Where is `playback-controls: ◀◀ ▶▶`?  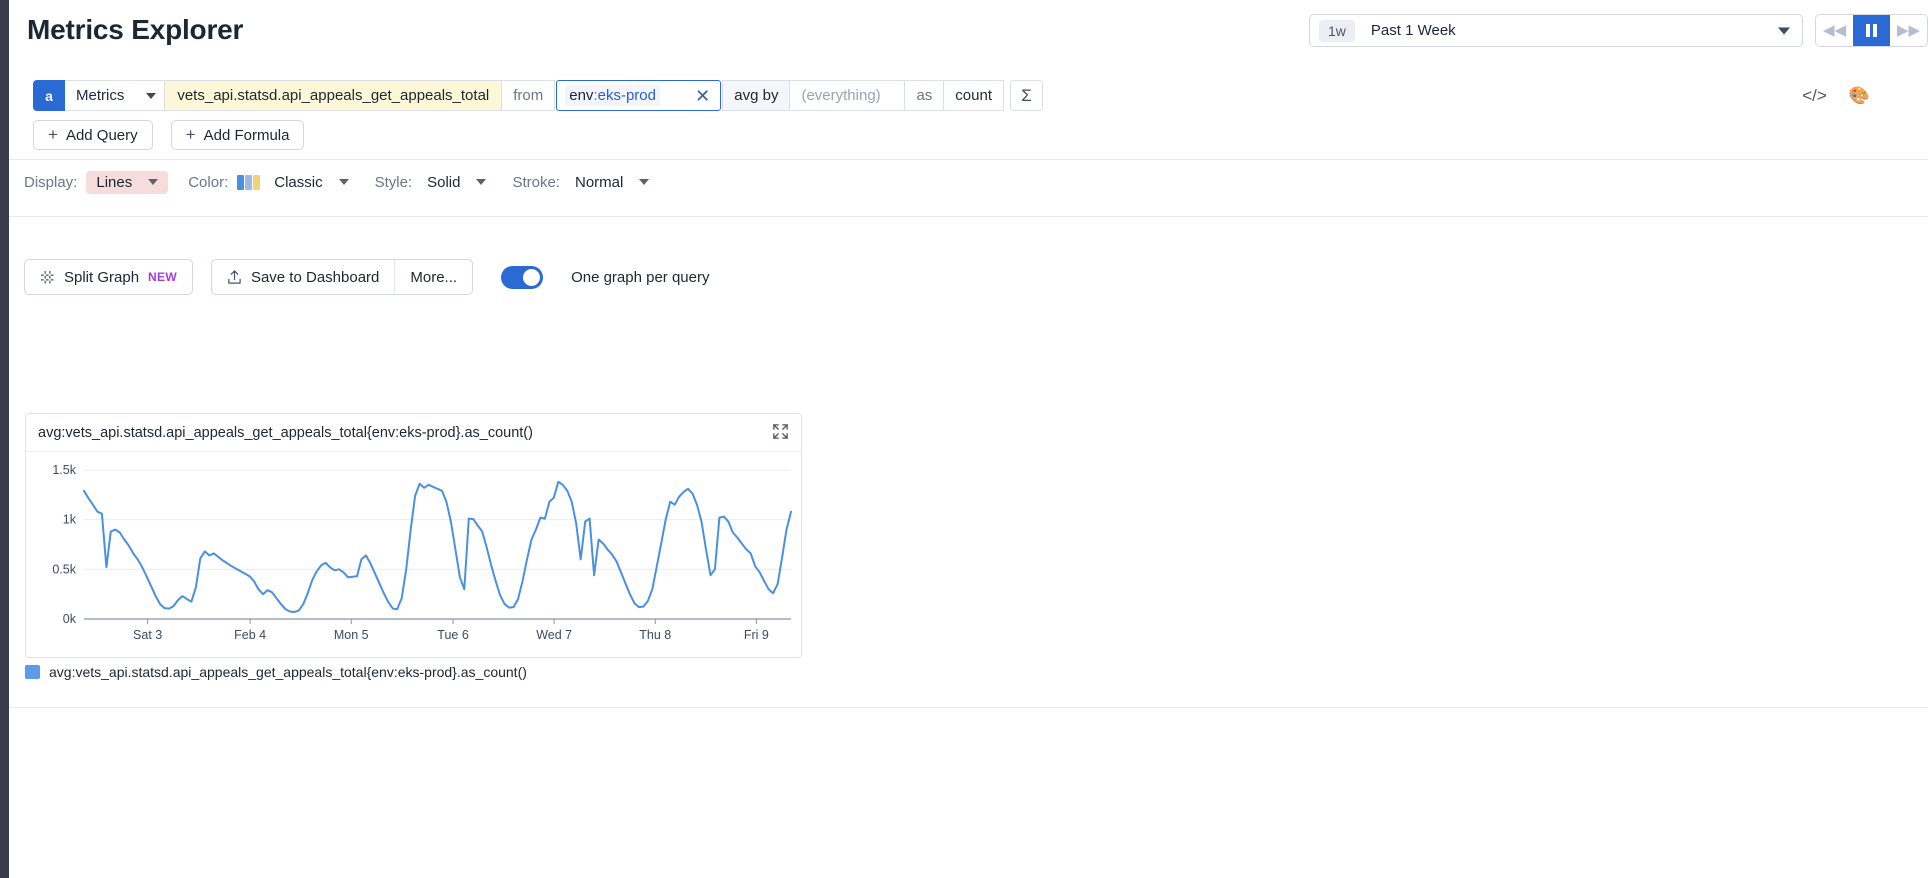 playback-controls: ◀◀ ▶▶ is located at coordinates (1871, 30).